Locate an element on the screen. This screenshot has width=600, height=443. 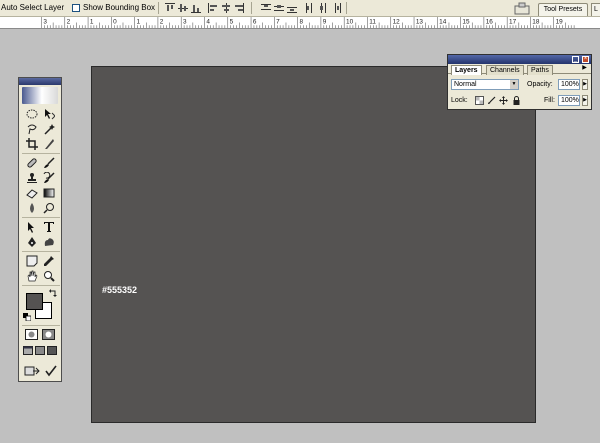
history-brush-tool is located at coordinates (48, 178).